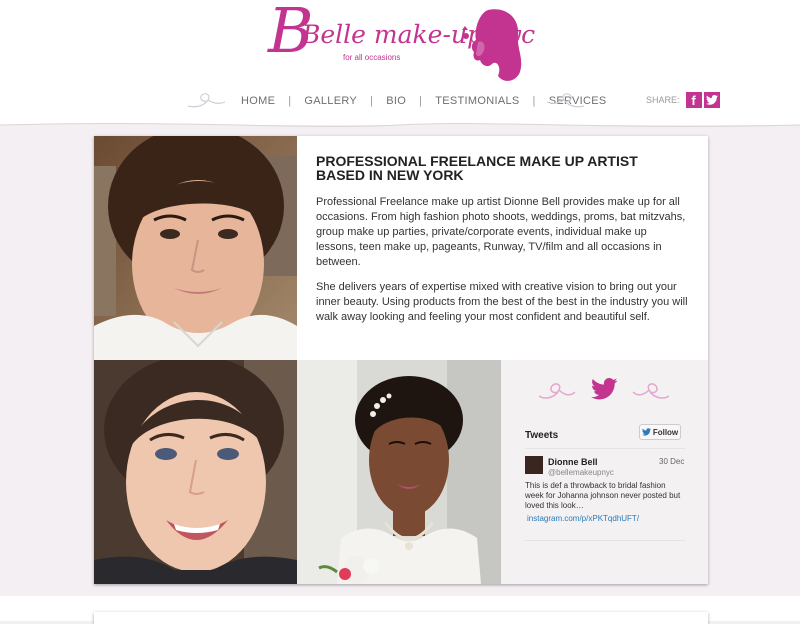 The image size is (800, 624). What do you see at coordinates (372, 57) in the screenshot?
I see `logo-tagline: for all occasions` at bounding box center [372, 57].